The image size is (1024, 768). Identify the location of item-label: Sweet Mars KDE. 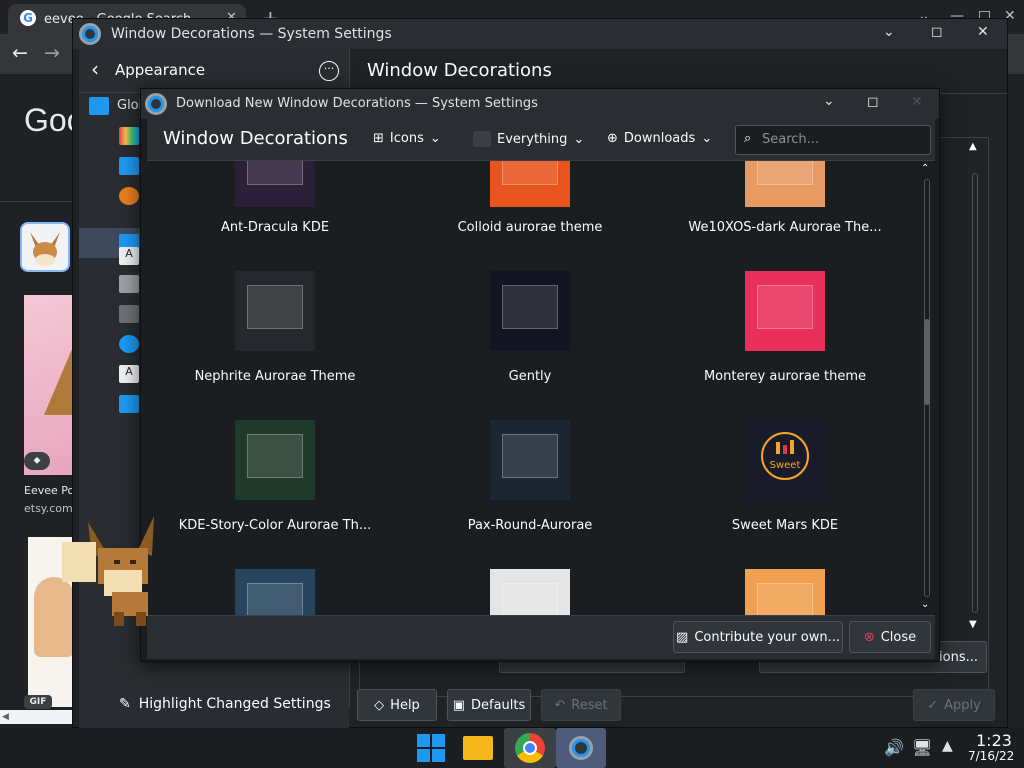
(785, 525).